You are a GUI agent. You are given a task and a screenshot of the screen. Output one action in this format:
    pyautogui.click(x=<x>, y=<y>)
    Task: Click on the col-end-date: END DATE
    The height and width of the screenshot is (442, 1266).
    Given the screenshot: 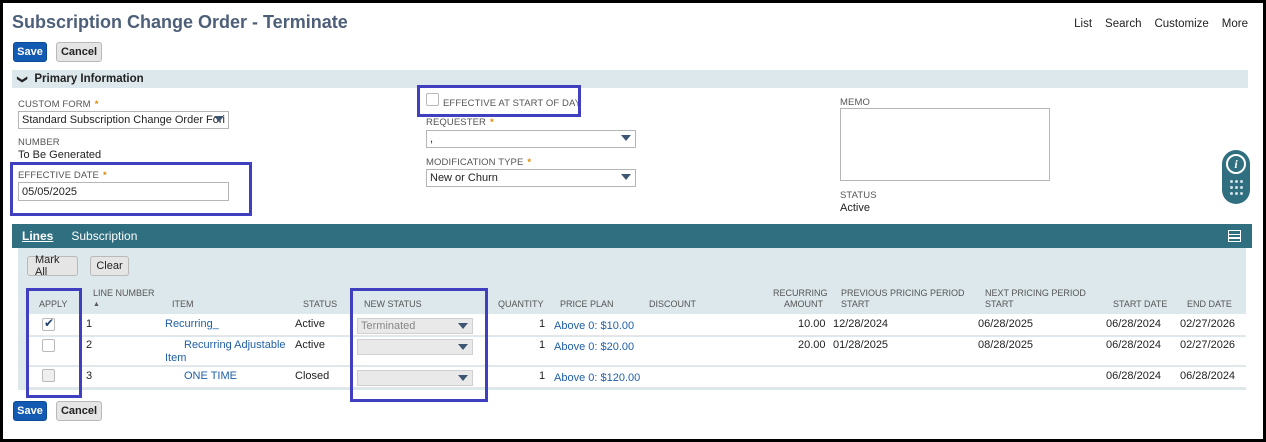 What is the action you would take?
    pyautogui.click(x=1209, y=304)
    